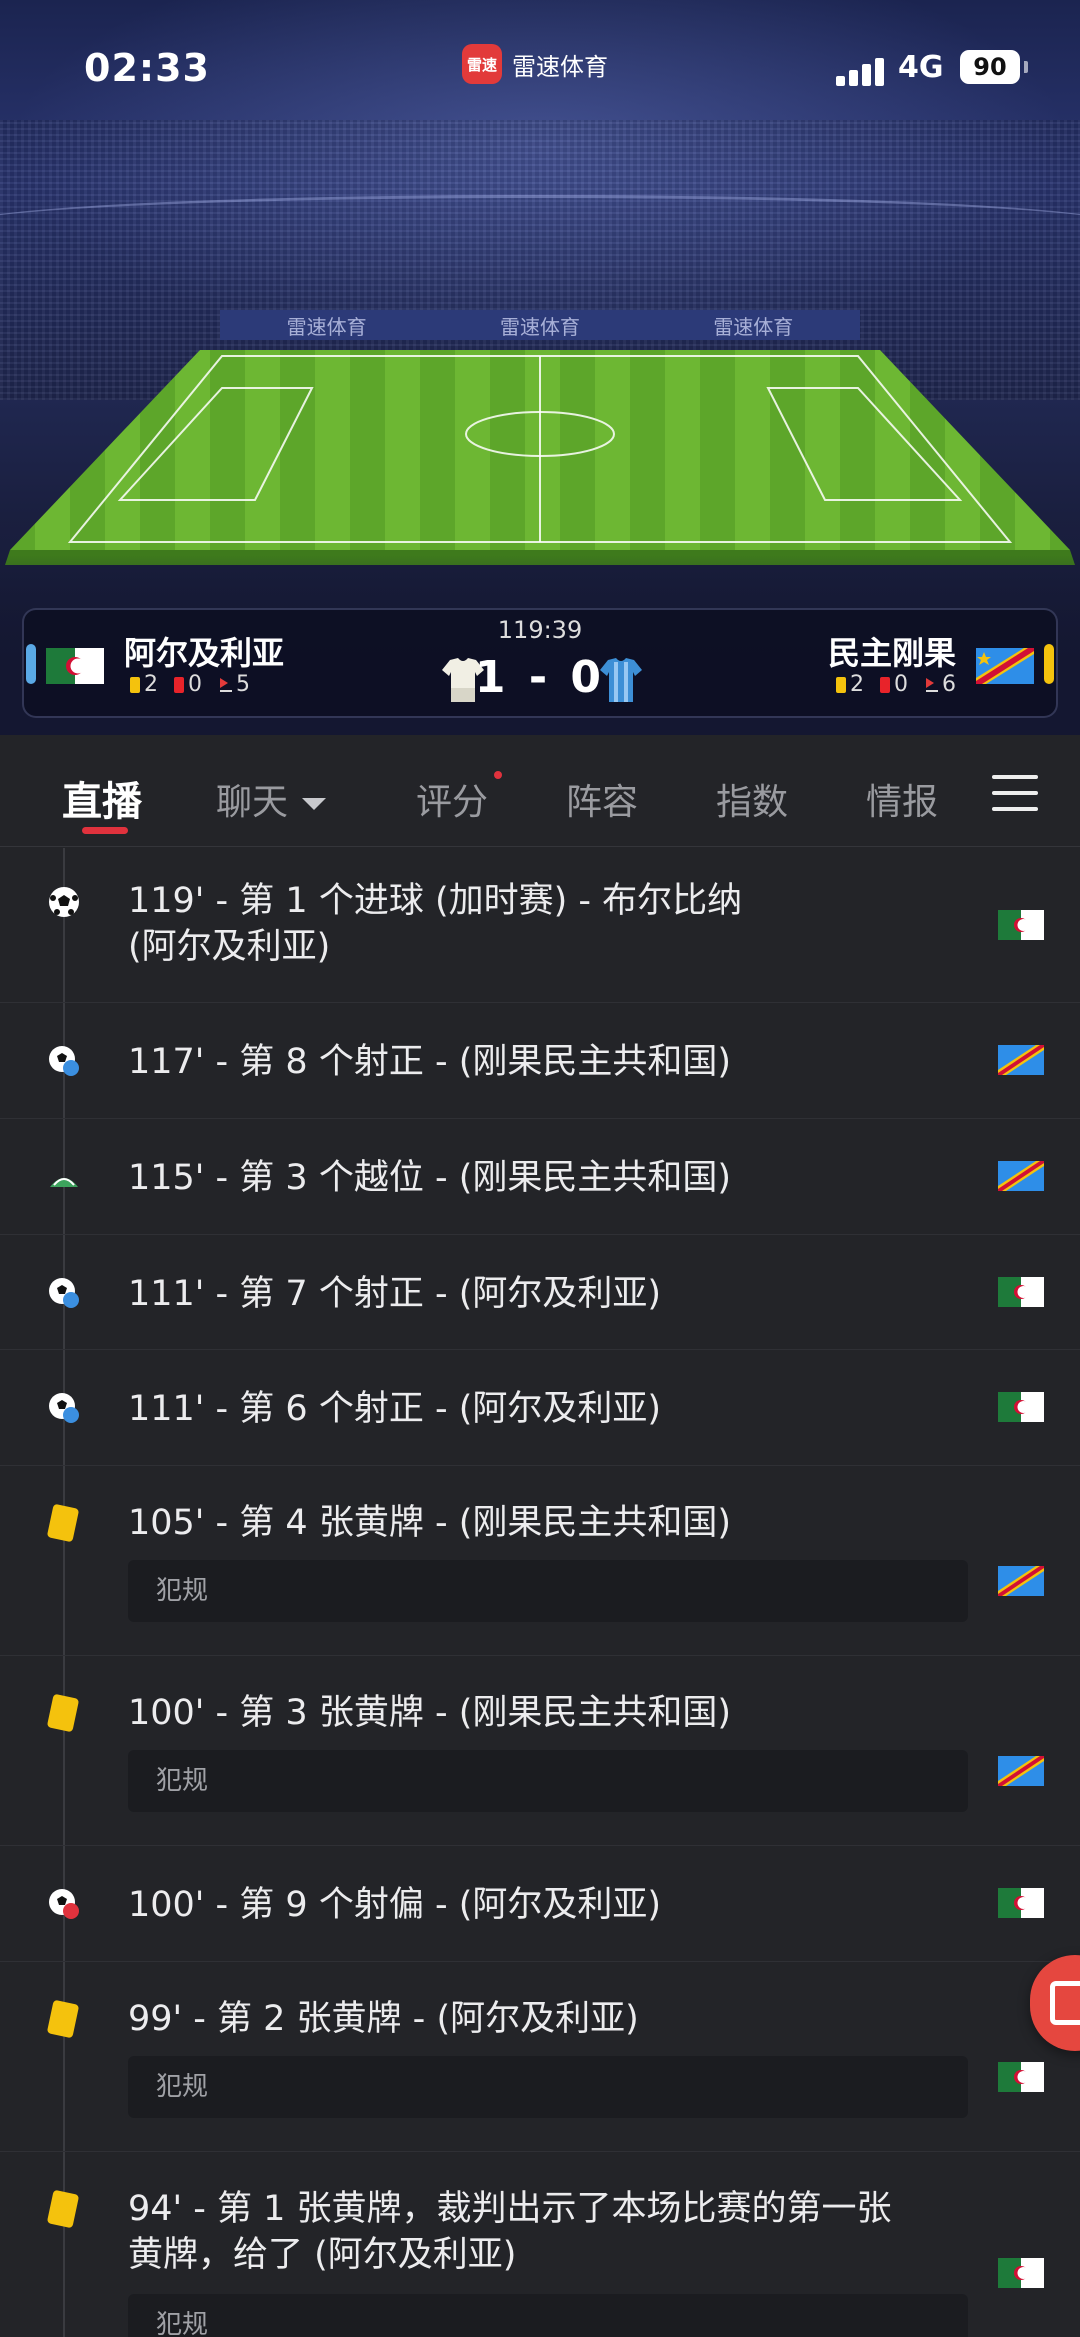  Describe the element at coordinates (510, 2209) in the screenshot. I see `event-text: 94' - 第 1 张黄牌，裁判出示了本场比赛的第一张` at that location.